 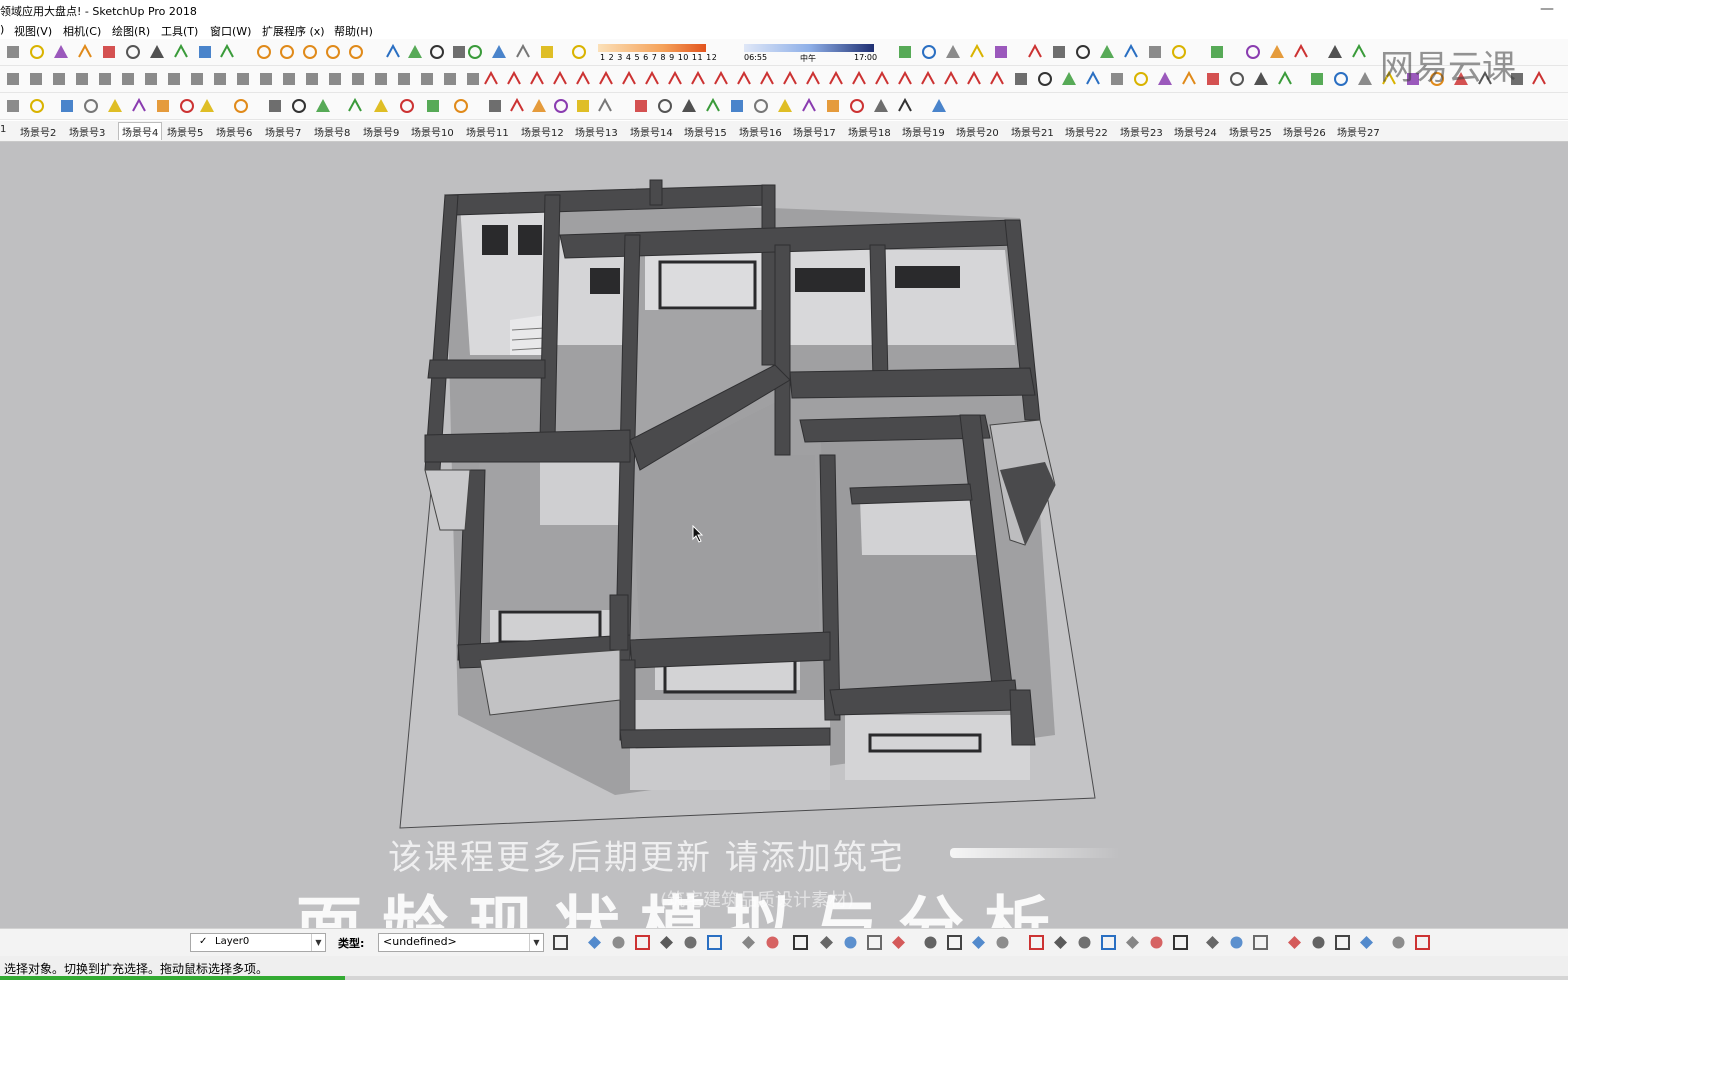 What do you see at coordinates (810, 54) in the screenshot?
I see `shadow-time-slider: 06:55 中午 17:00` at bounding box center [810, 54].